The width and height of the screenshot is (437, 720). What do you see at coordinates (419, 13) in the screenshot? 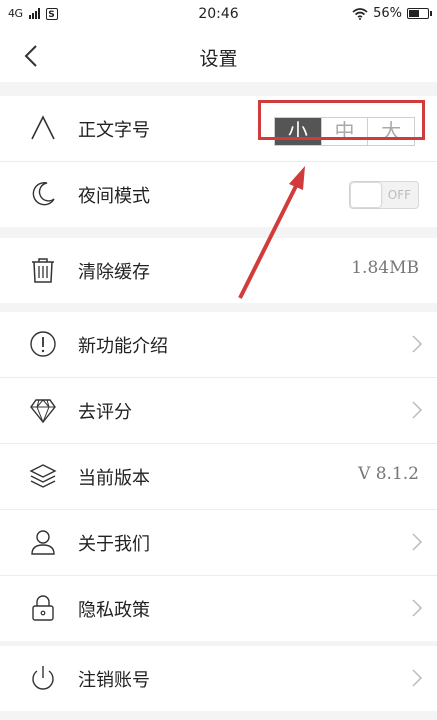
I see `battery-icon` at bounding box center [419, 13].